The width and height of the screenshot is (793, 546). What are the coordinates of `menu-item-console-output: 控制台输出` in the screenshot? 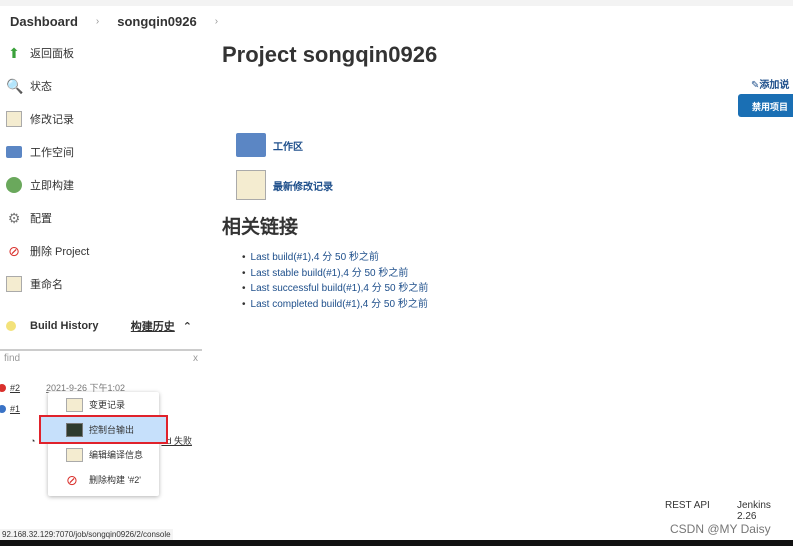 It's located at (103, 429).